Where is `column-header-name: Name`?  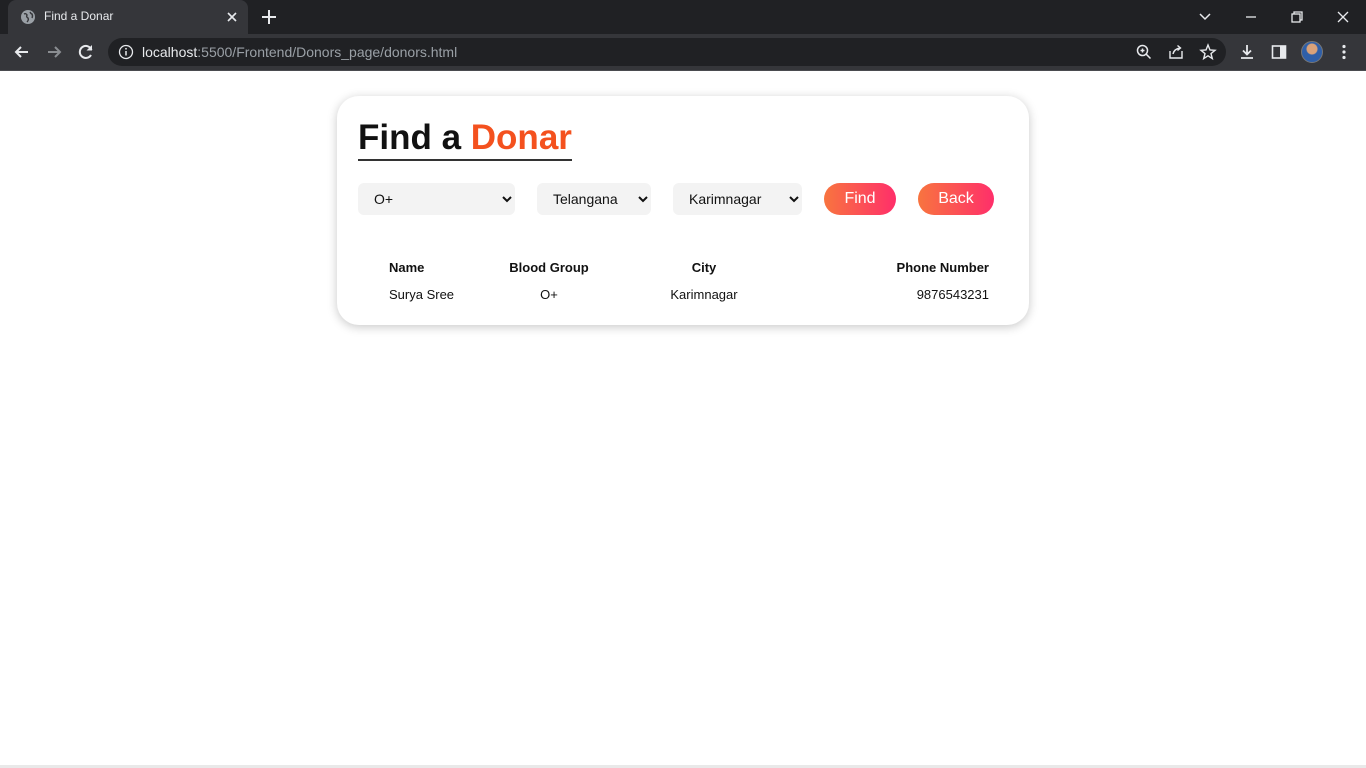
column-header-name: Name is located at coordinates (407, 267).